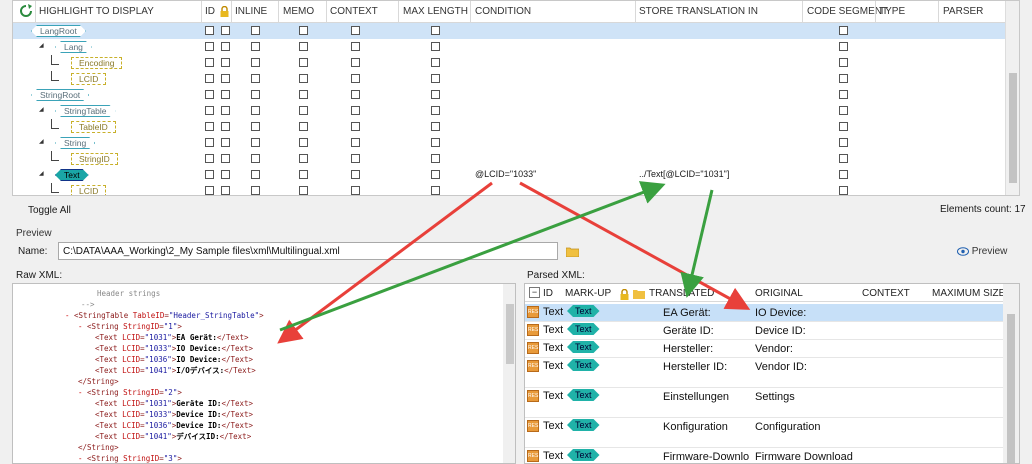 The width and height of the screenshot is (1032, 464). I want to click on grid-row: ◢ StringTable, so click(509, 111).